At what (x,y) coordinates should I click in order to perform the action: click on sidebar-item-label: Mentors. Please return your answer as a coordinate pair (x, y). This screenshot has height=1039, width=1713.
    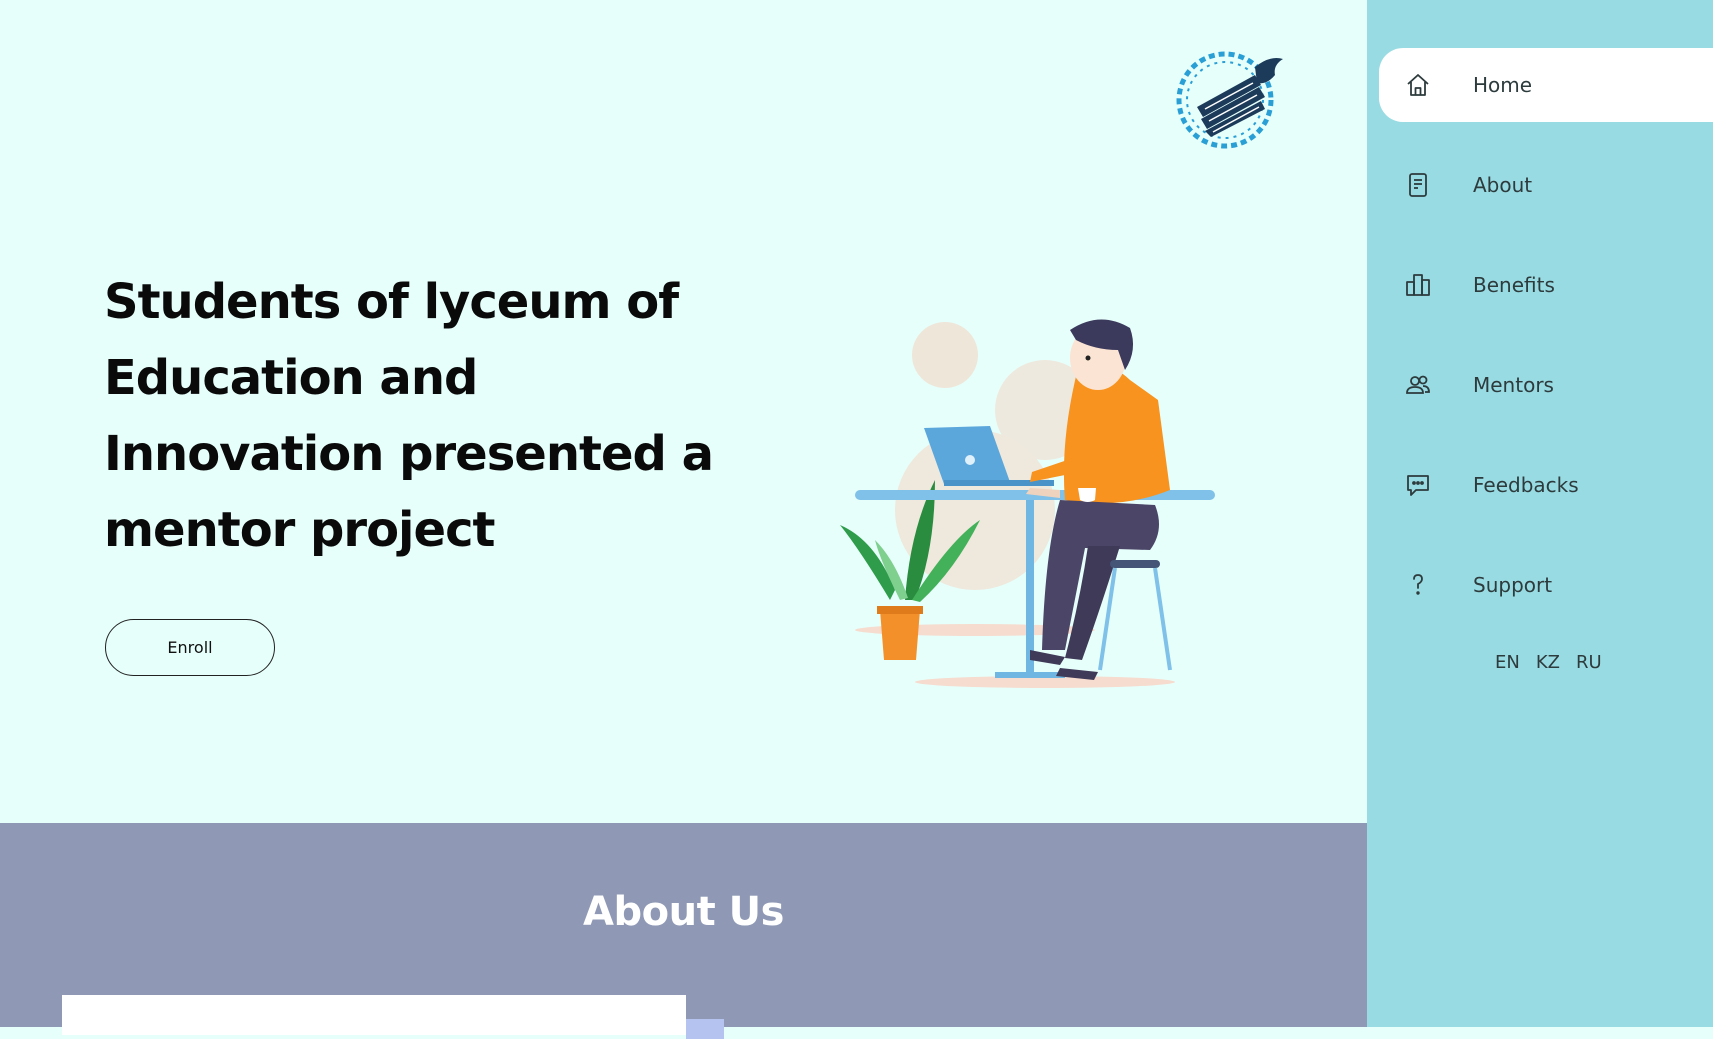
    Looking at the image, I should click on (1513, 385).